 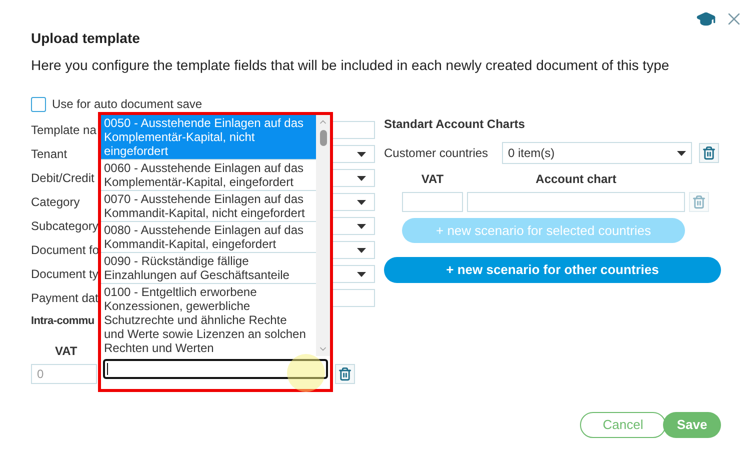 I want to click on field-label: Customer countries, so click(x=437, y=153).